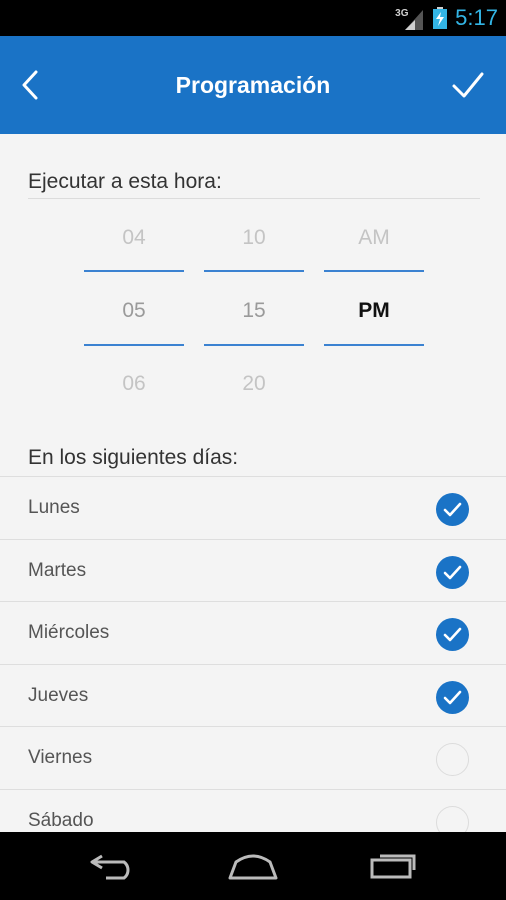 This screenshot has width=506, height=900. Describe the element at coordinates (253, 507) in the screenshot. I see `day-row: Lunes` at that location.